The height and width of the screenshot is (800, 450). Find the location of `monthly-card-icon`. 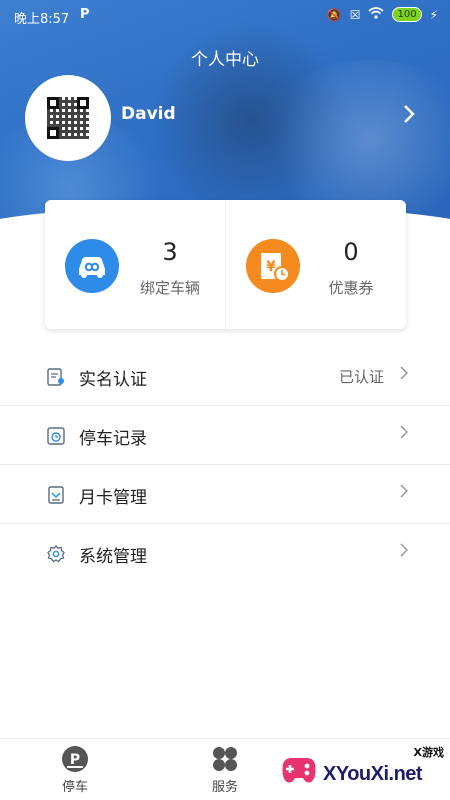

monthly-card-icon is located at coordinates (56, 495).